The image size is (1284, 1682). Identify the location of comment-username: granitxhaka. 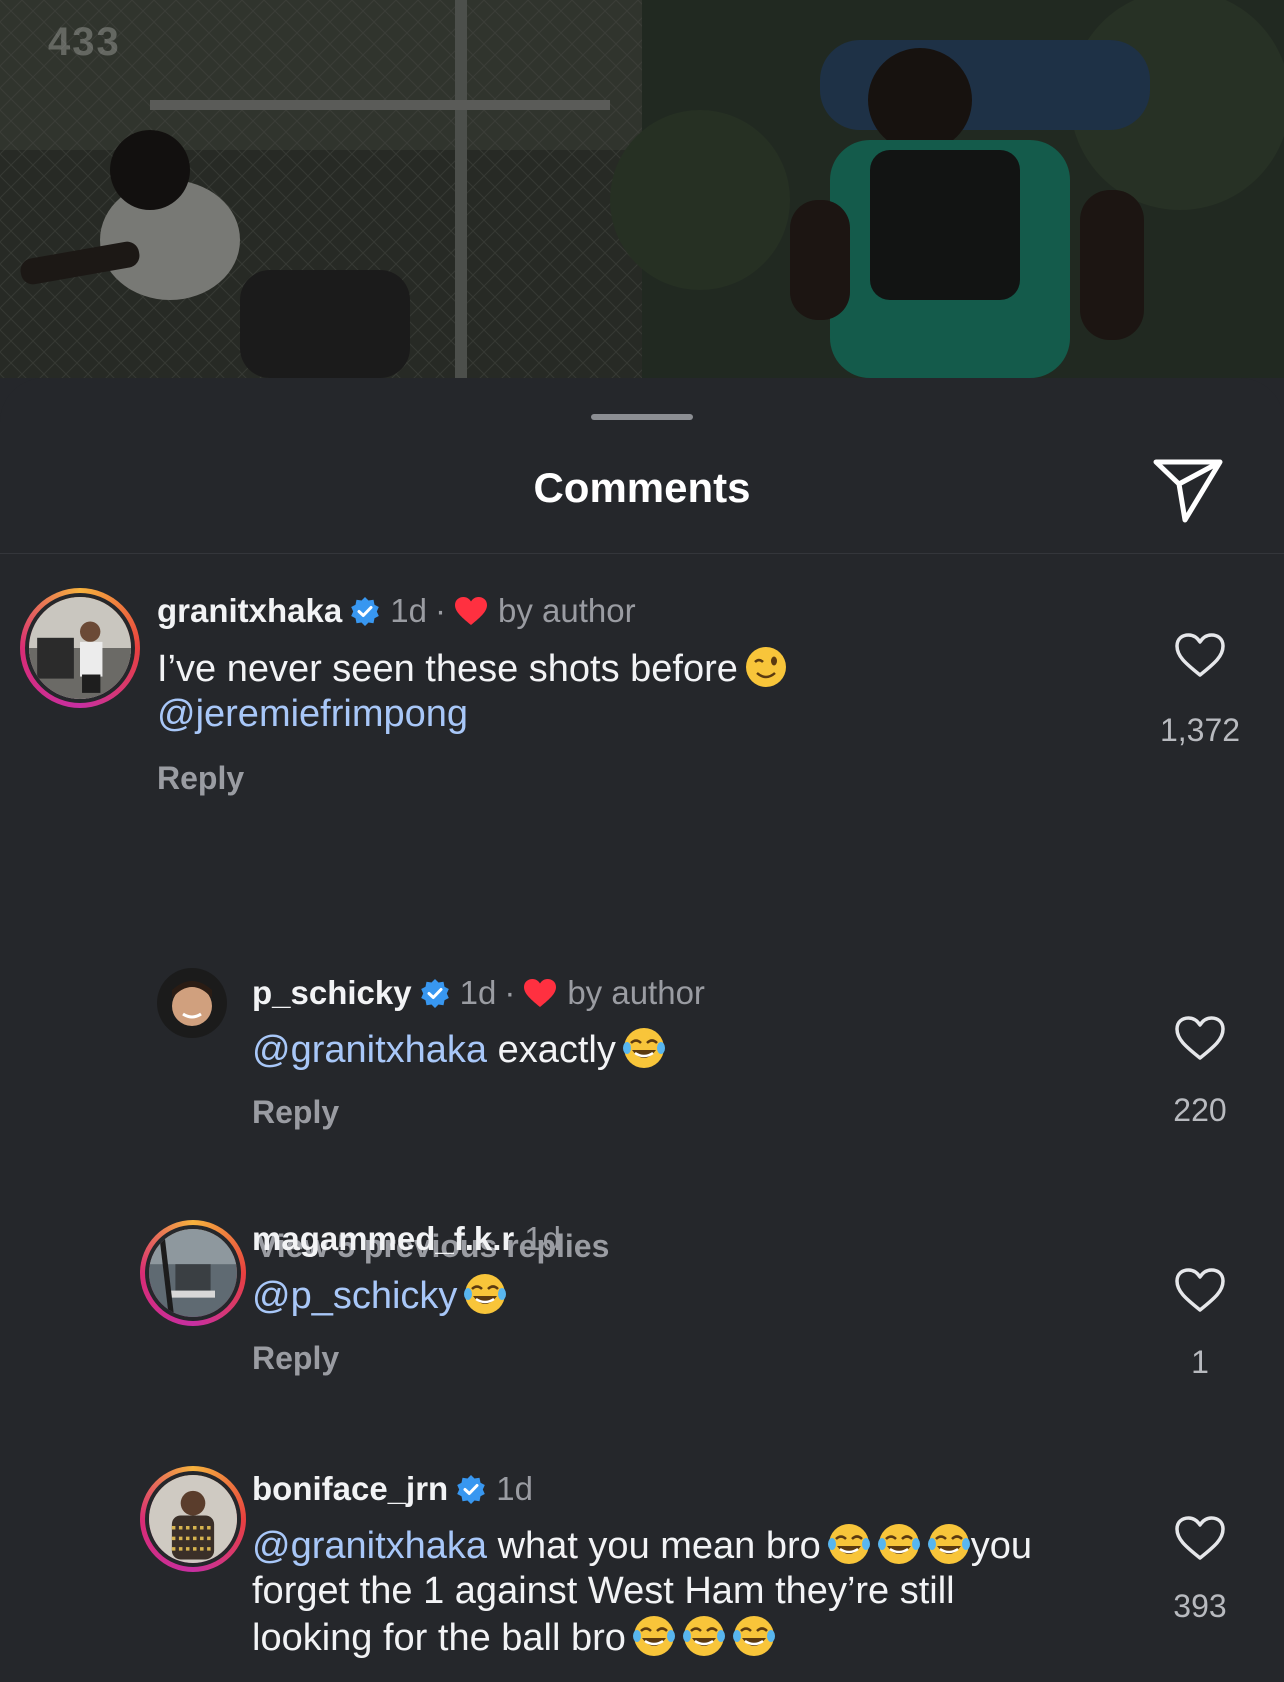
(249, 611).